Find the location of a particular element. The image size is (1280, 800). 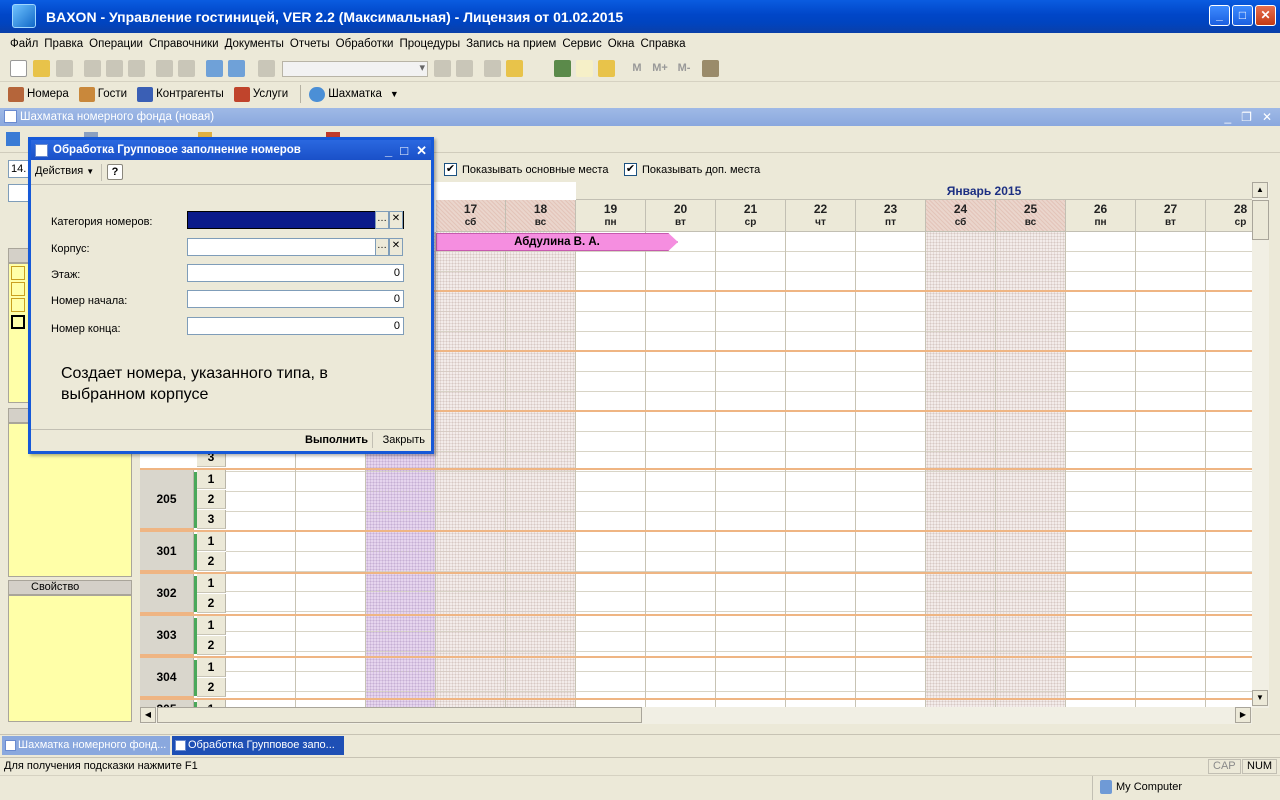

help-query-icon is located at coordinates (514, 68).